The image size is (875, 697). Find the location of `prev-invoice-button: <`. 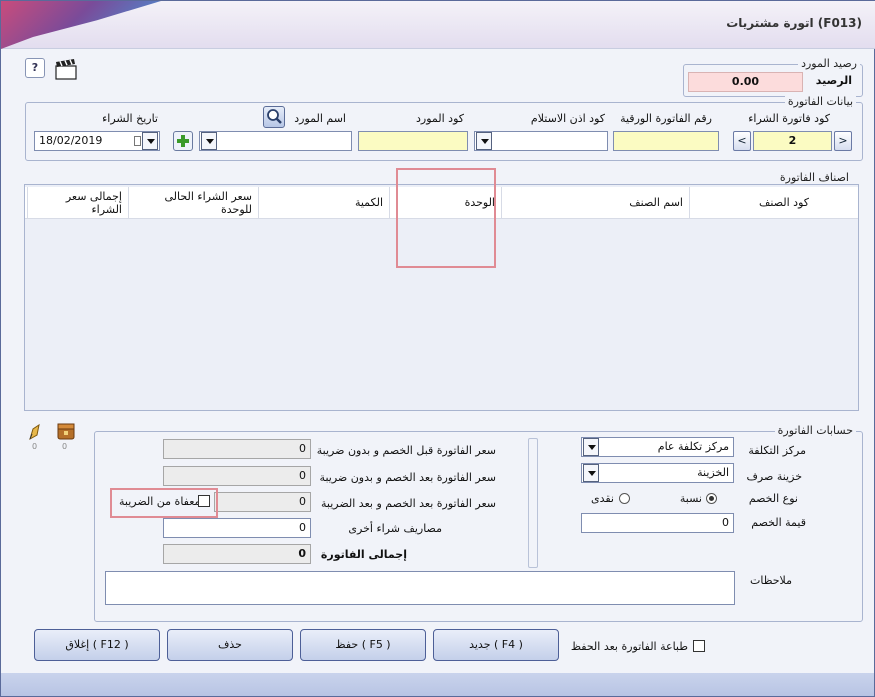

prev-invoice-button: < is located at coordinates (742, 141).